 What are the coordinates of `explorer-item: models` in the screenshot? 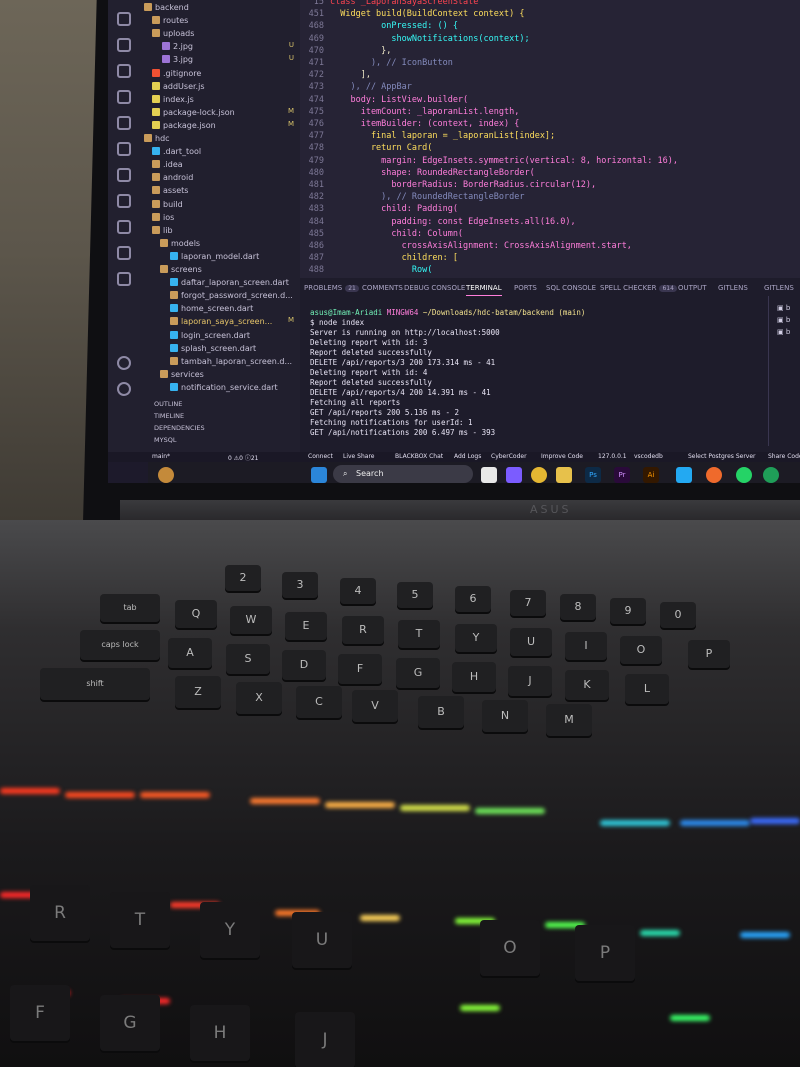 It's located at (180, 244).